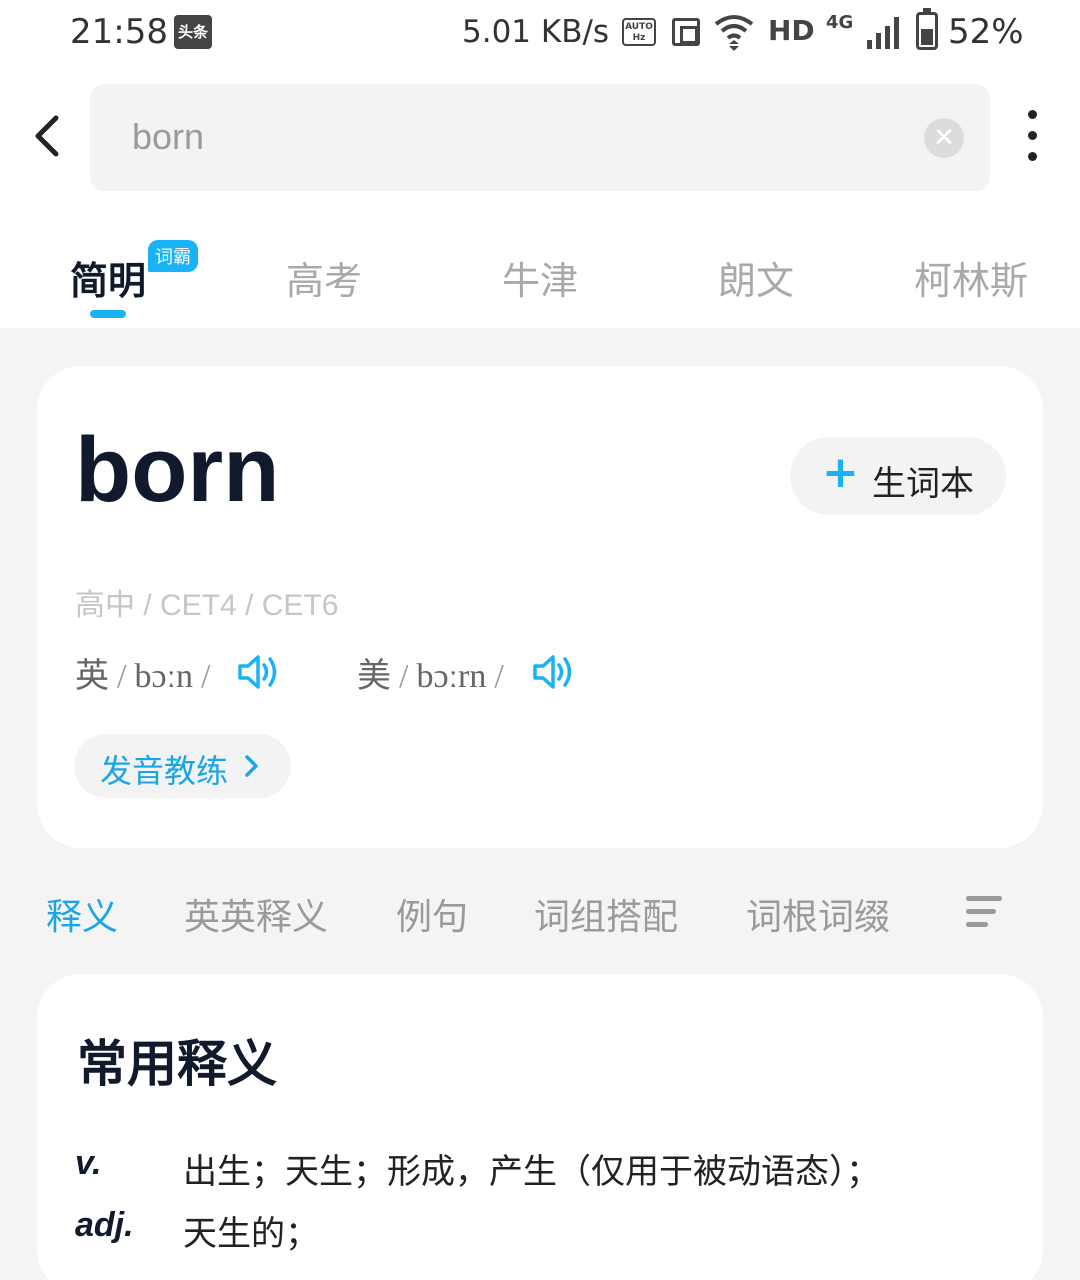  What do you see at coordinates (173, 256) in the screenshot?
I see `ciba-badge: 词霸` at bounding box center [173, 256].